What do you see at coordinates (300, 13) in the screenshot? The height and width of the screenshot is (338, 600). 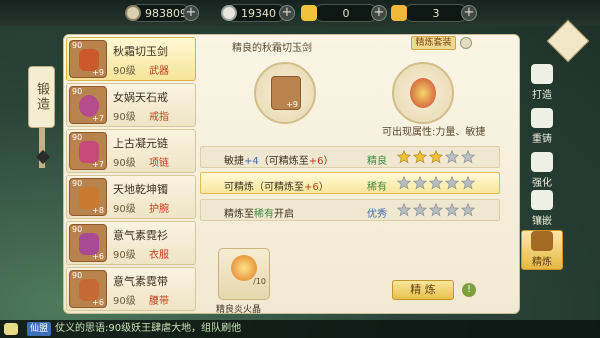 I see `resource-bar: 983809 + 19340 + 0 + 3 +` at bounding box center [300, 13].